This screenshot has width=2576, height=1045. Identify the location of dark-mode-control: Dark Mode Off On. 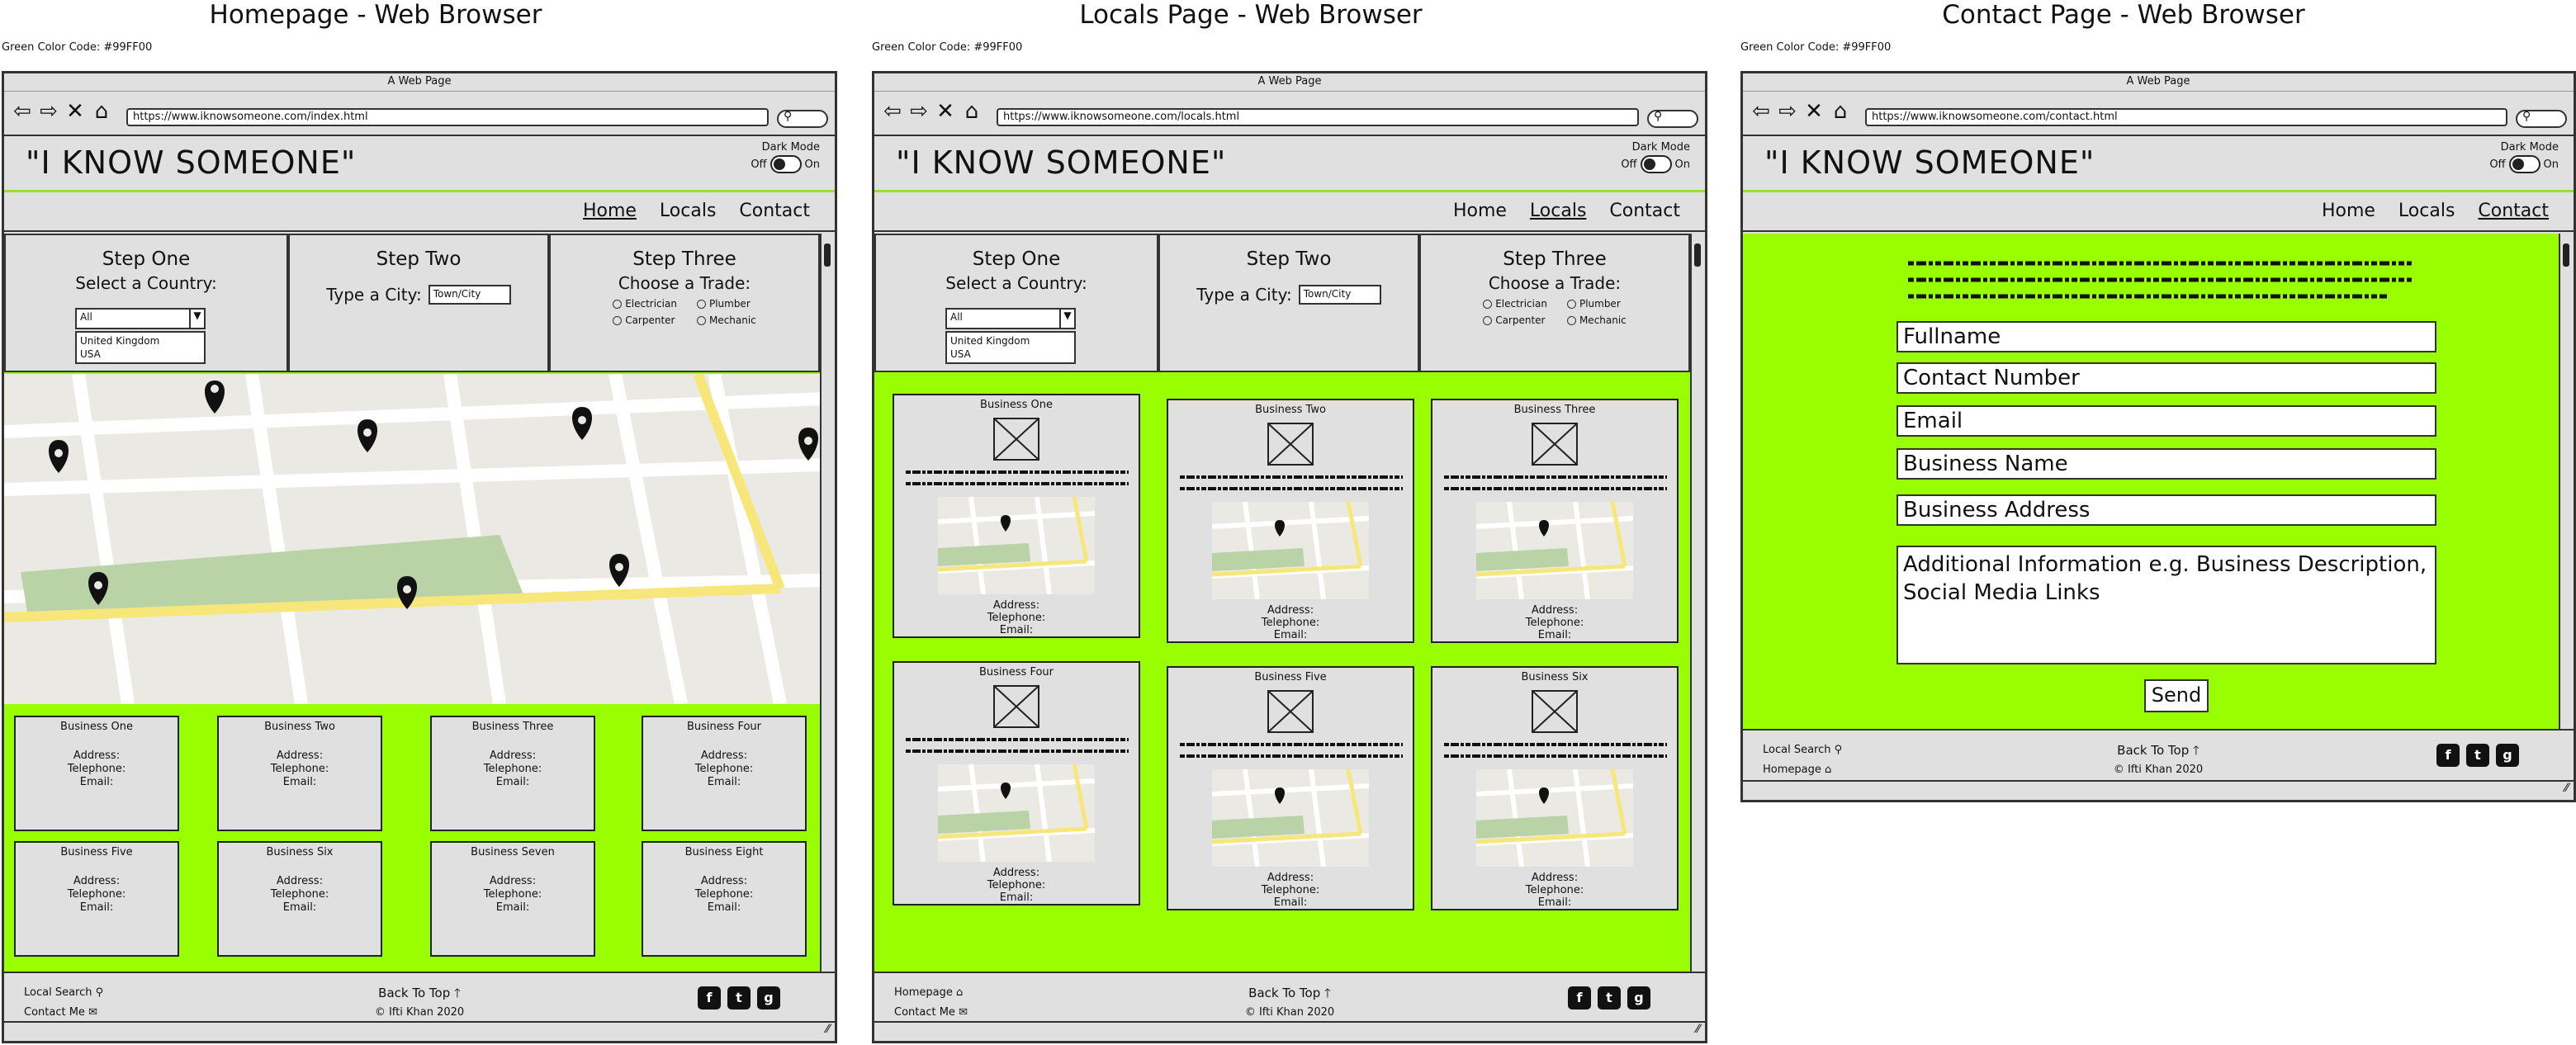
(1655, 157).